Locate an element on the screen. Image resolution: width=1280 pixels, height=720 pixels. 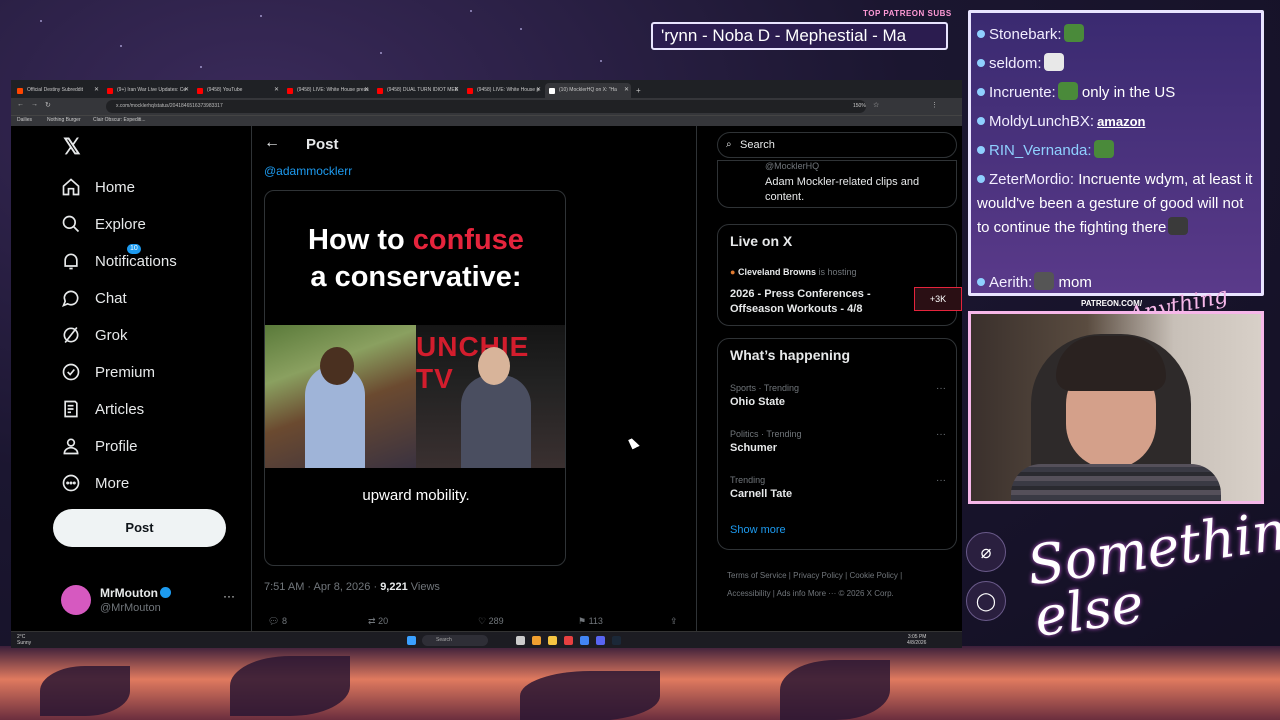
live-host: ● Cleveland Browns is hosting is located at coordinates (793, 272).